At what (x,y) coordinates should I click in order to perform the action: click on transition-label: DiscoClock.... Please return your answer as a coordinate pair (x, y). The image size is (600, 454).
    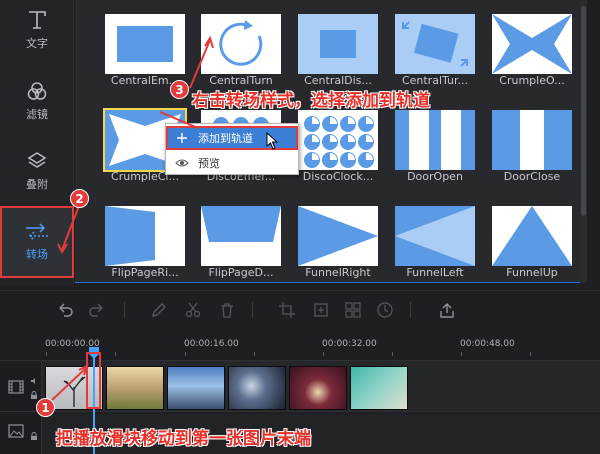
    Looking at the image, I should click on (338, 176).